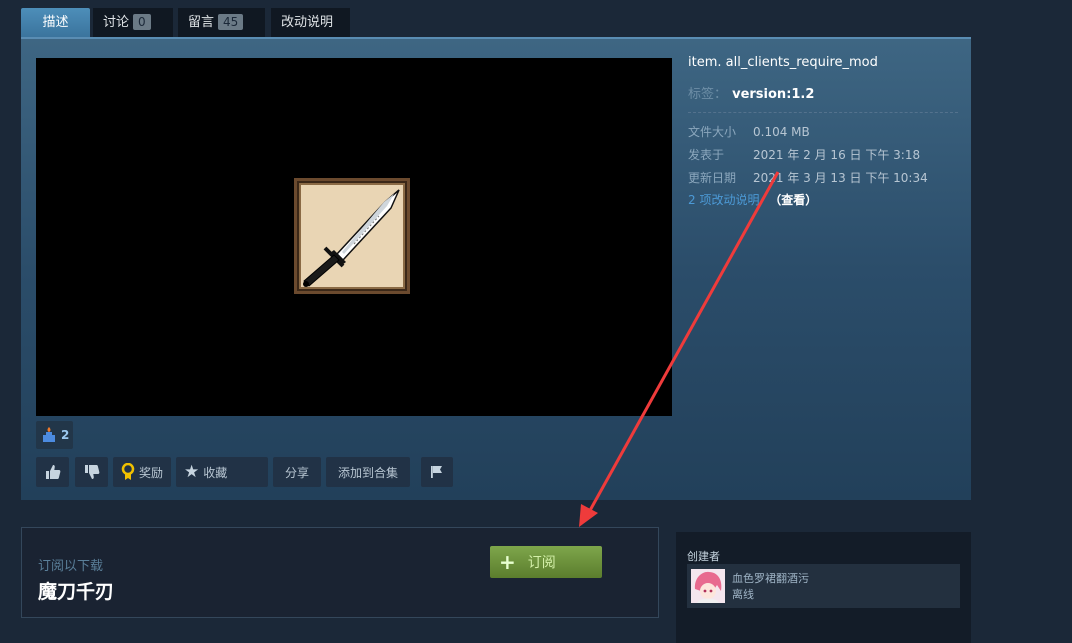 Image resolution: width=1072 pixels, height=643 pixels. Describe the element at coordinates (231, 22) in the screenshot. I see `tab-count-badge: 45` at that location.